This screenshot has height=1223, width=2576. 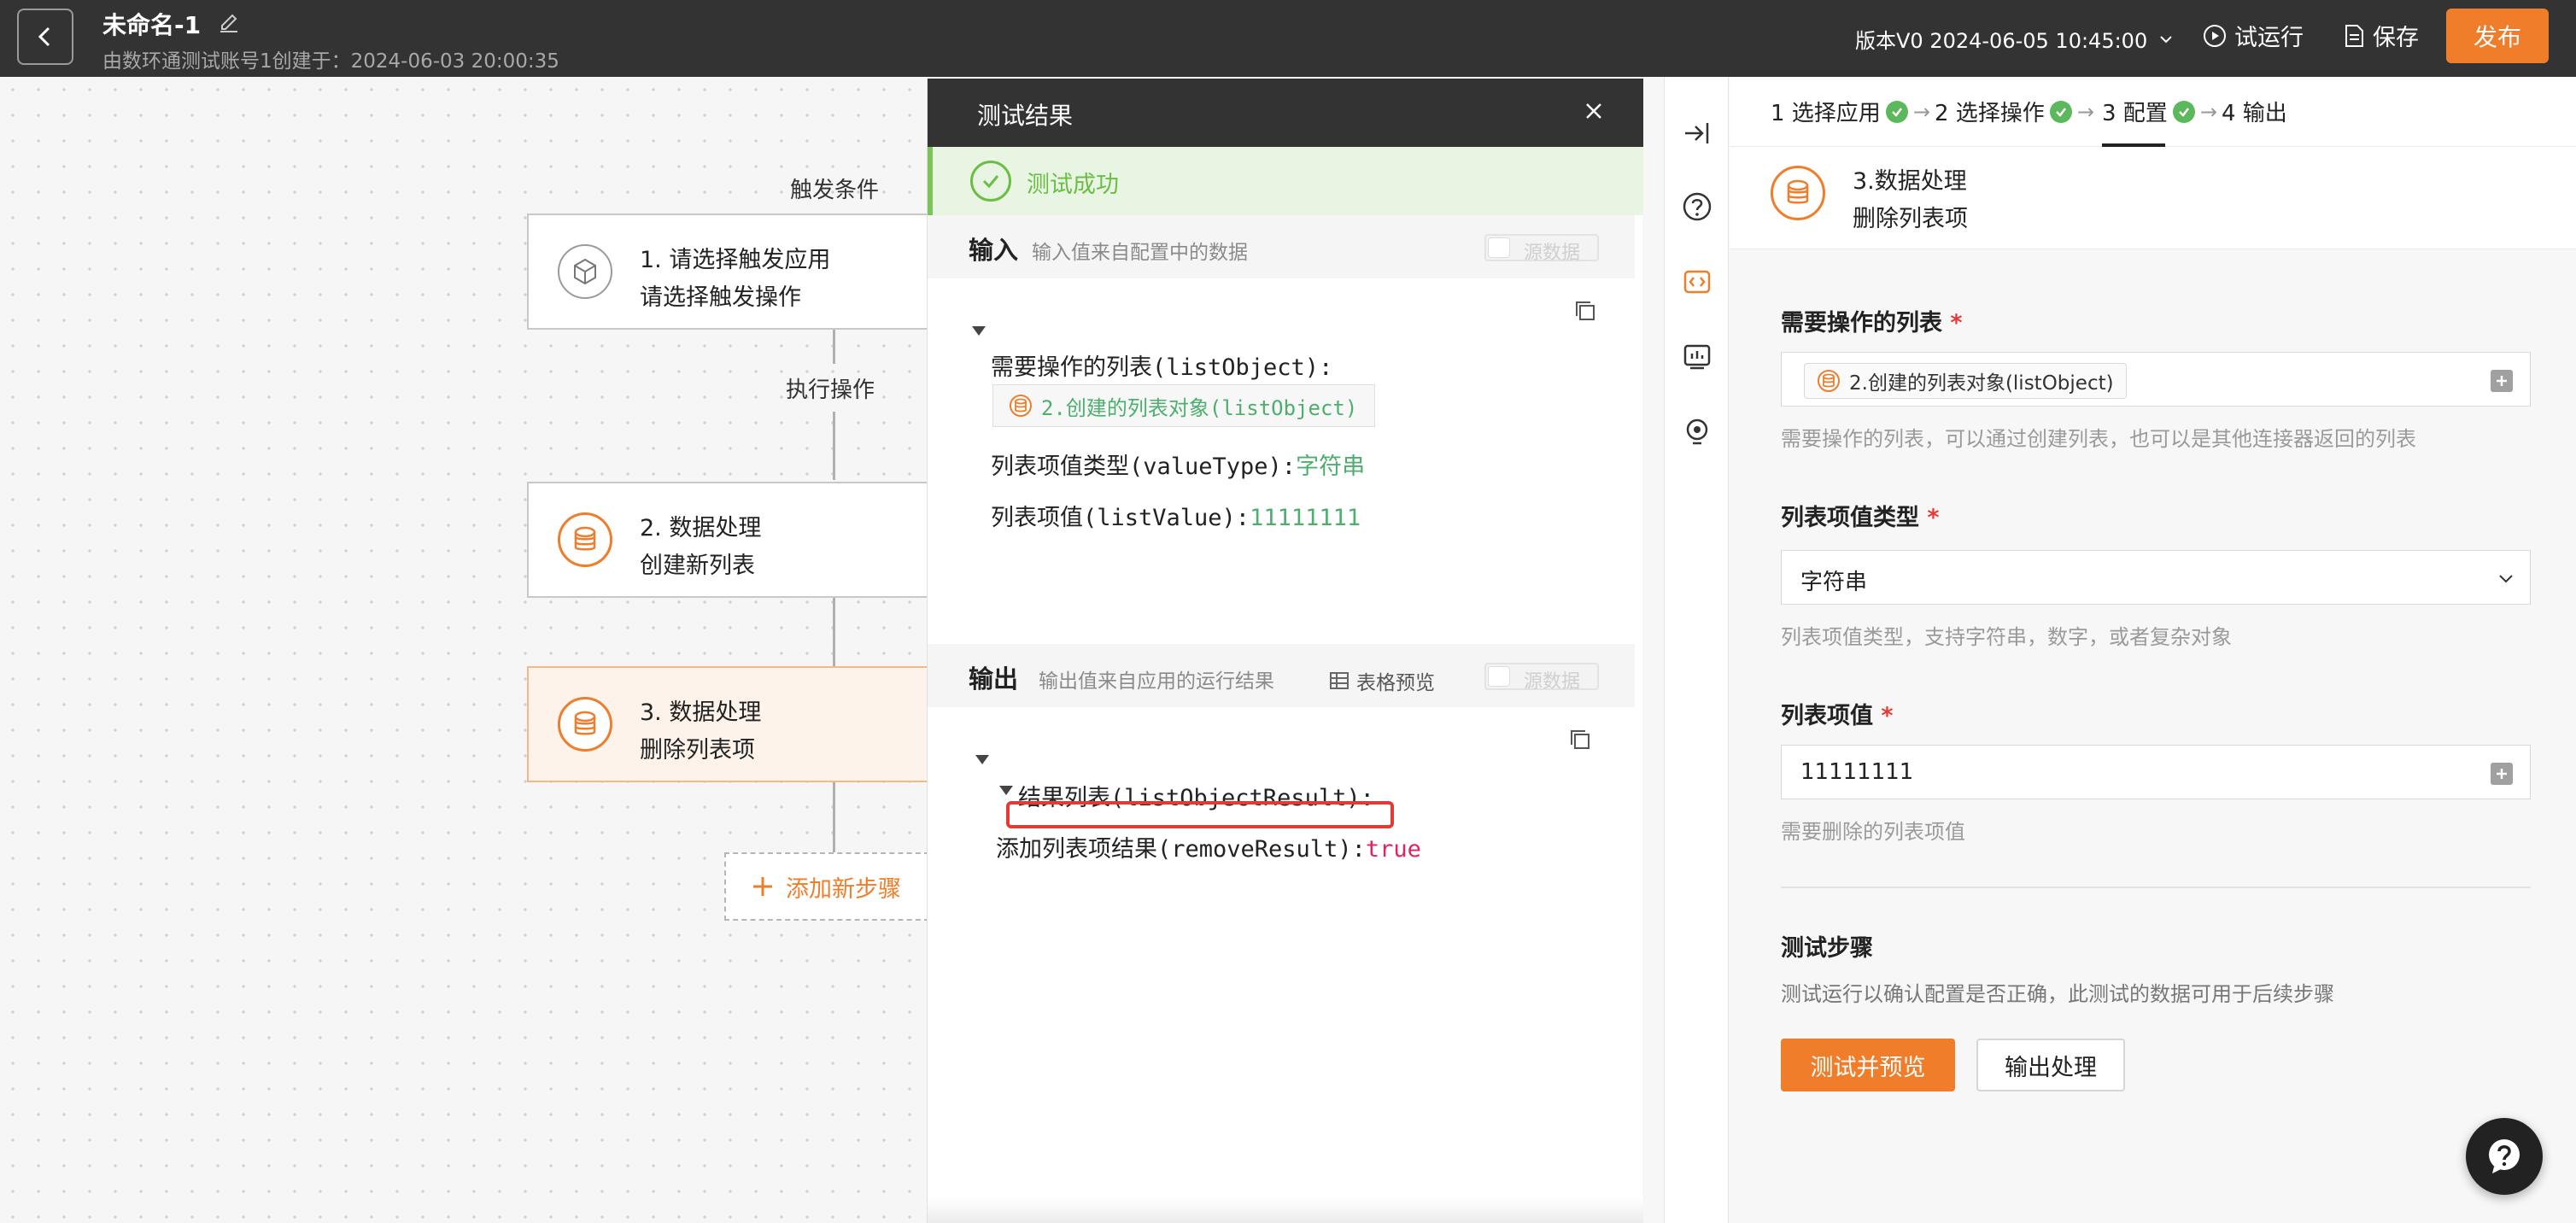 What do you see at coordinates (2215, 35) in the screenshot?
I see `play-icon` at bounding box center [2215, 35].